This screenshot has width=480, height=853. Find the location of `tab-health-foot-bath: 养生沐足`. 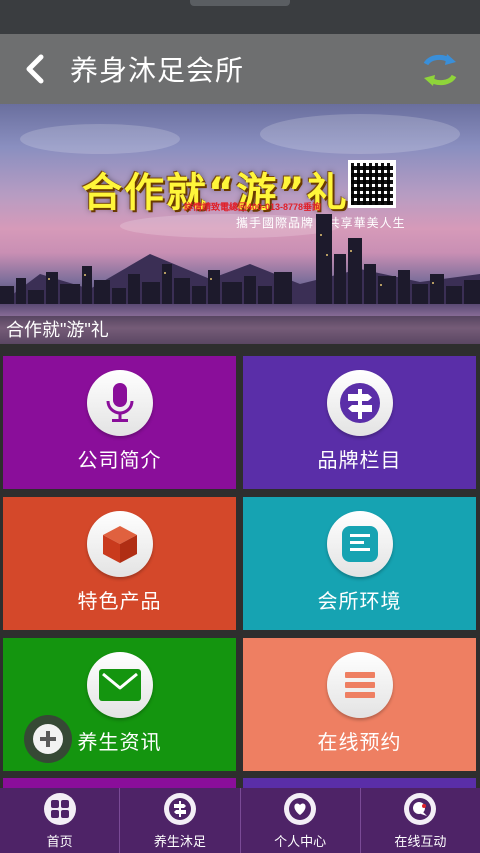

tab-health-foot-bath: 养生沐足 is located at coordinates (180, 820).